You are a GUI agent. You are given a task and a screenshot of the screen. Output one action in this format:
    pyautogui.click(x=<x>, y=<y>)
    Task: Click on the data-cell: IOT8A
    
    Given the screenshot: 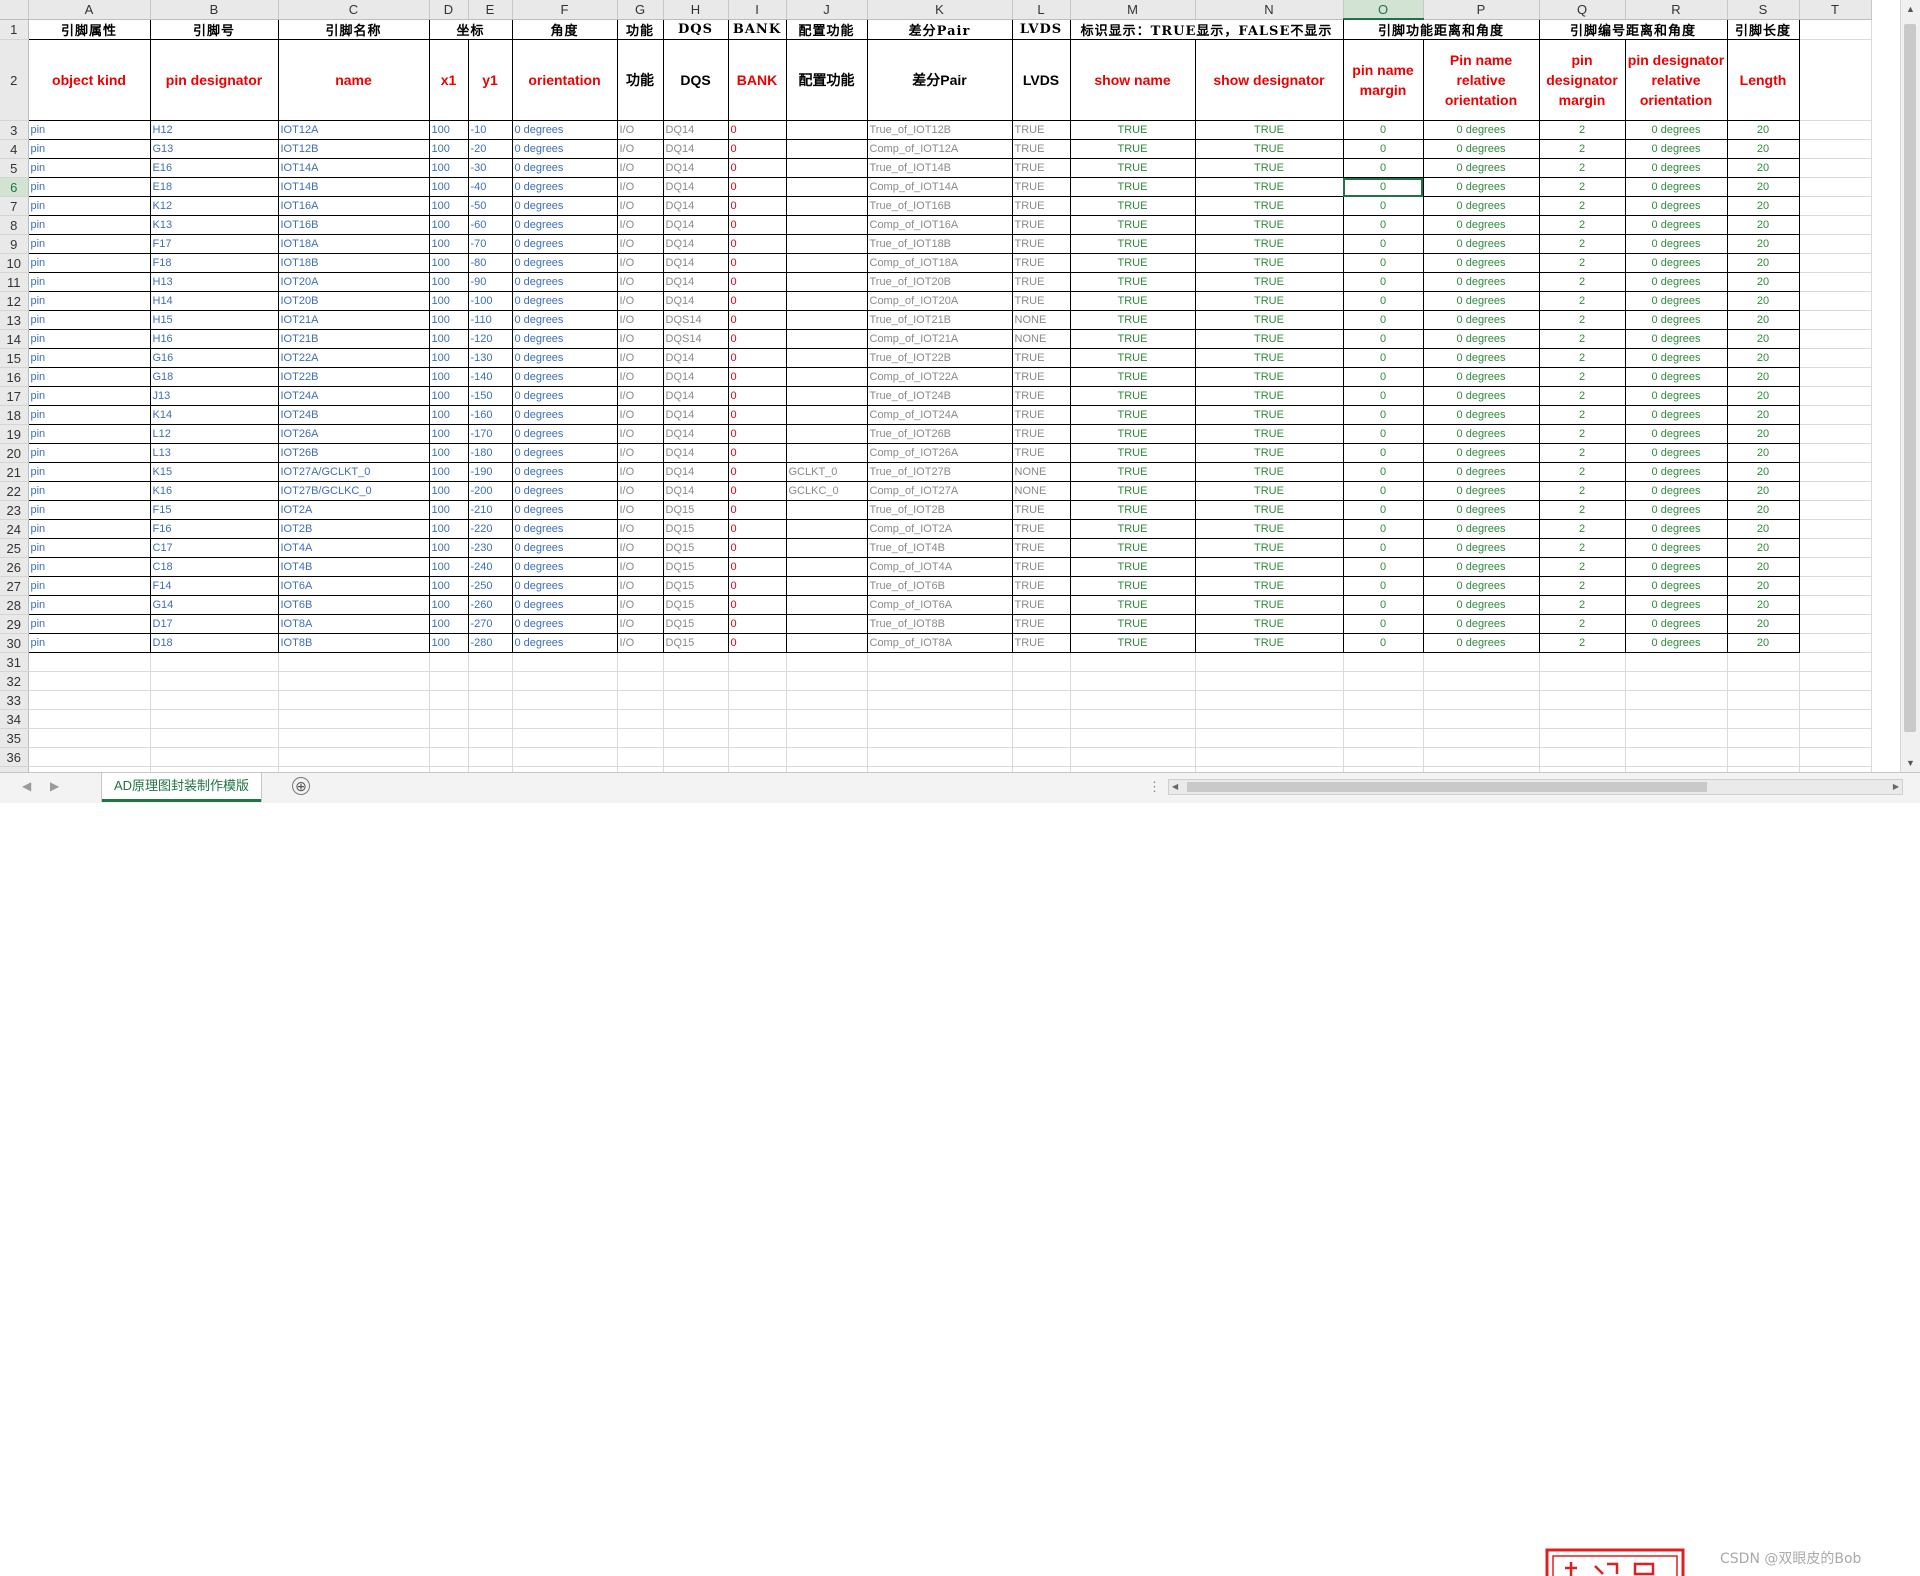 What is the action you would take?
    pyautogui.click(x=354, y=624)
    